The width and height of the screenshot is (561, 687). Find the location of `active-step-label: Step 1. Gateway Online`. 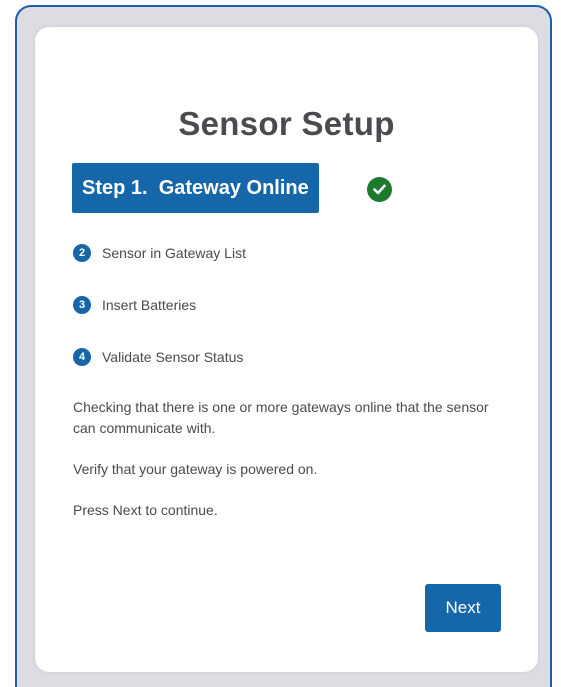

active-step-label: Step 1. Gateway Online is located at coordinates (195, 187).